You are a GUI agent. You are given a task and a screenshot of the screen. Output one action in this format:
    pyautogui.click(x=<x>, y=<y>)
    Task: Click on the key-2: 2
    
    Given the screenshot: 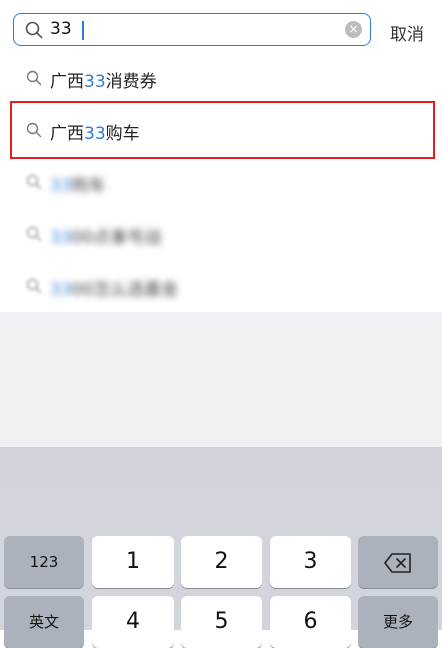 What is the action you would take?
    pyautogui.click(x=221, y=562)
    